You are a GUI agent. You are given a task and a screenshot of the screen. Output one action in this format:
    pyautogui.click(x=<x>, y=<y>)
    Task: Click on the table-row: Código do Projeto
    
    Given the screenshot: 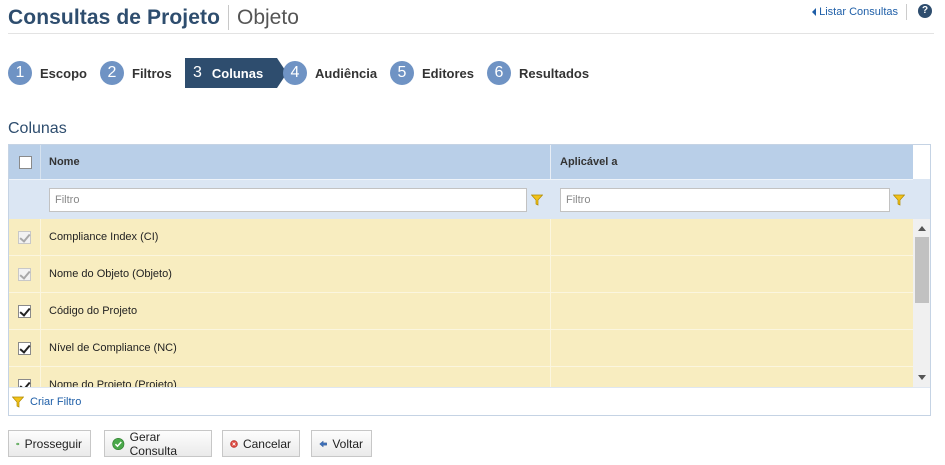 What is the action you would take?
    pyautogui.click(x=461, y=311)
    